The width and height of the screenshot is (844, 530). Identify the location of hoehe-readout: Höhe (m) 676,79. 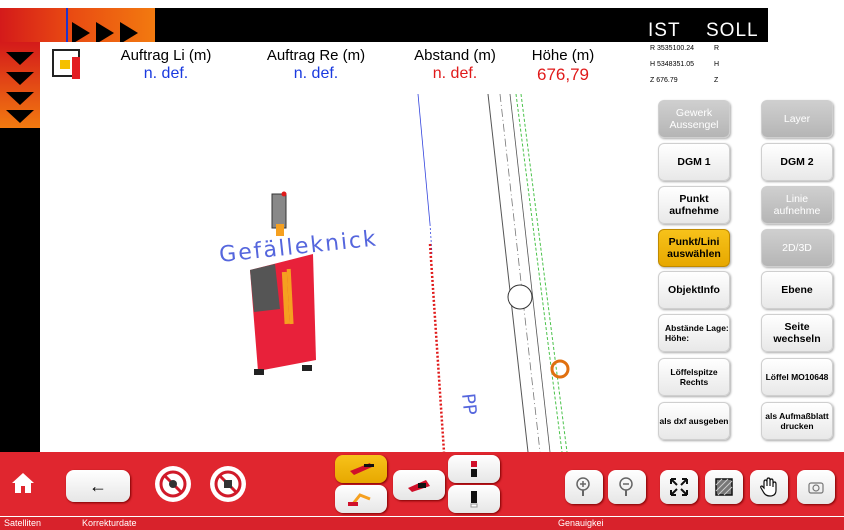
(563, 66).